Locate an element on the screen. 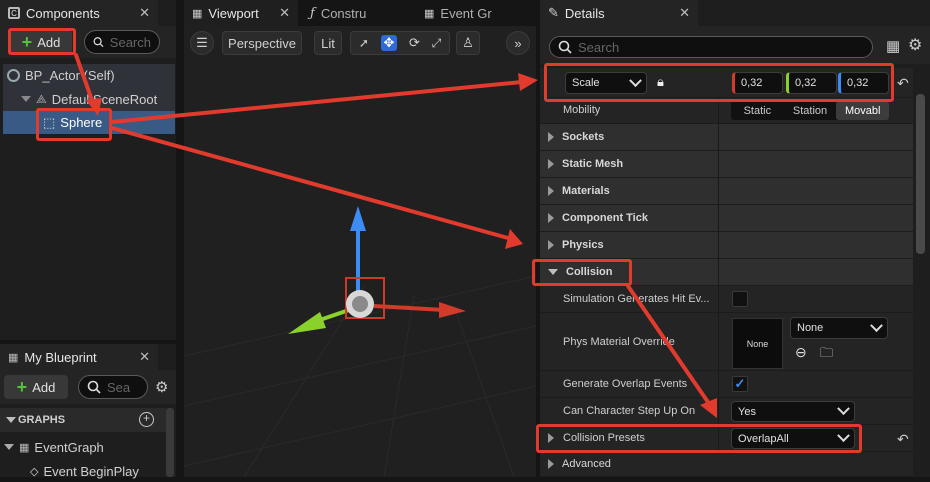 This screenshot has width=930, height=482. search-icon is located at coordinates (565, 47).